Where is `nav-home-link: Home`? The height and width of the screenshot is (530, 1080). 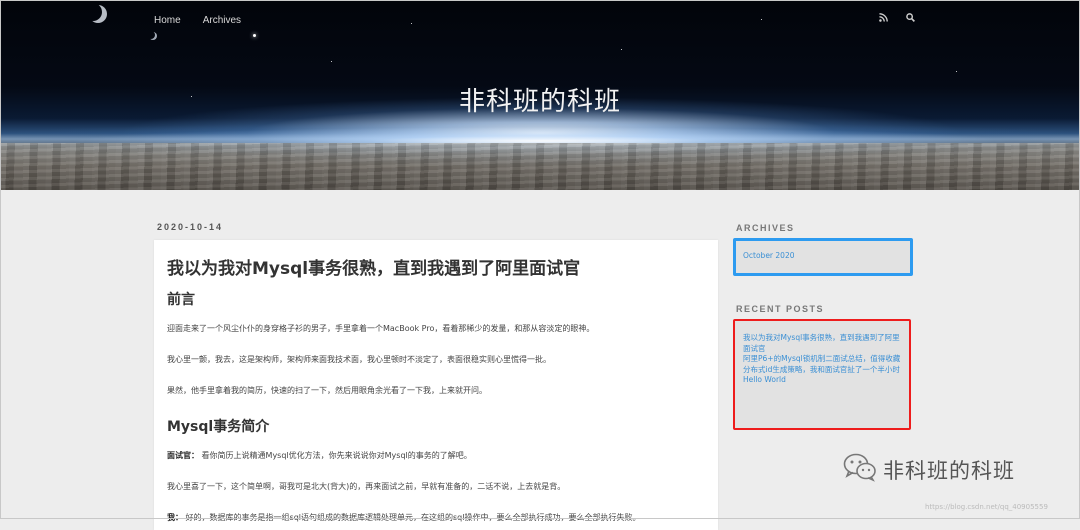
nav-home-link: Home is located at coordinates (167, 20).